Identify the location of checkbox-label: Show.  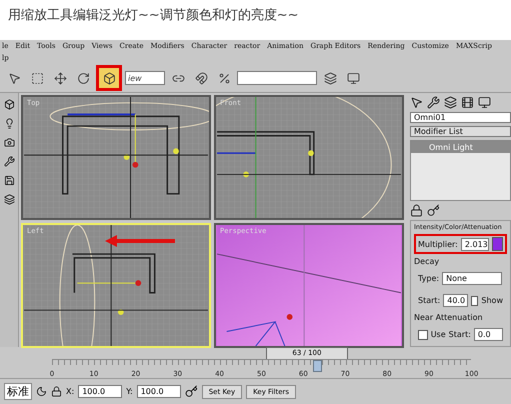
(492, 300).